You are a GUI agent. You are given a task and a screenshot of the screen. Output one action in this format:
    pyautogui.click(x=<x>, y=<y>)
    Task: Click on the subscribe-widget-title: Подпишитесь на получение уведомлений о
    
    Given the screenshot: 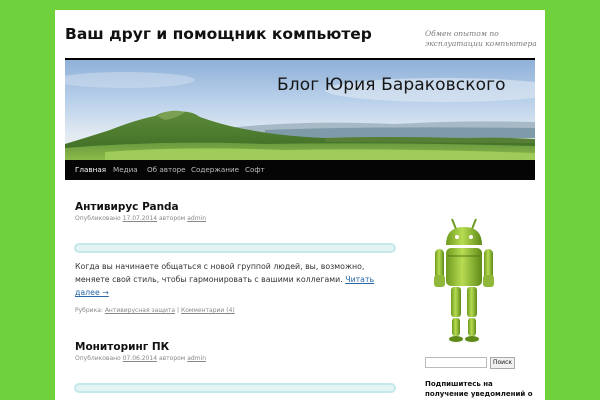 What is the action you would take?
    pyautogui.click(x=479, y=389)
    